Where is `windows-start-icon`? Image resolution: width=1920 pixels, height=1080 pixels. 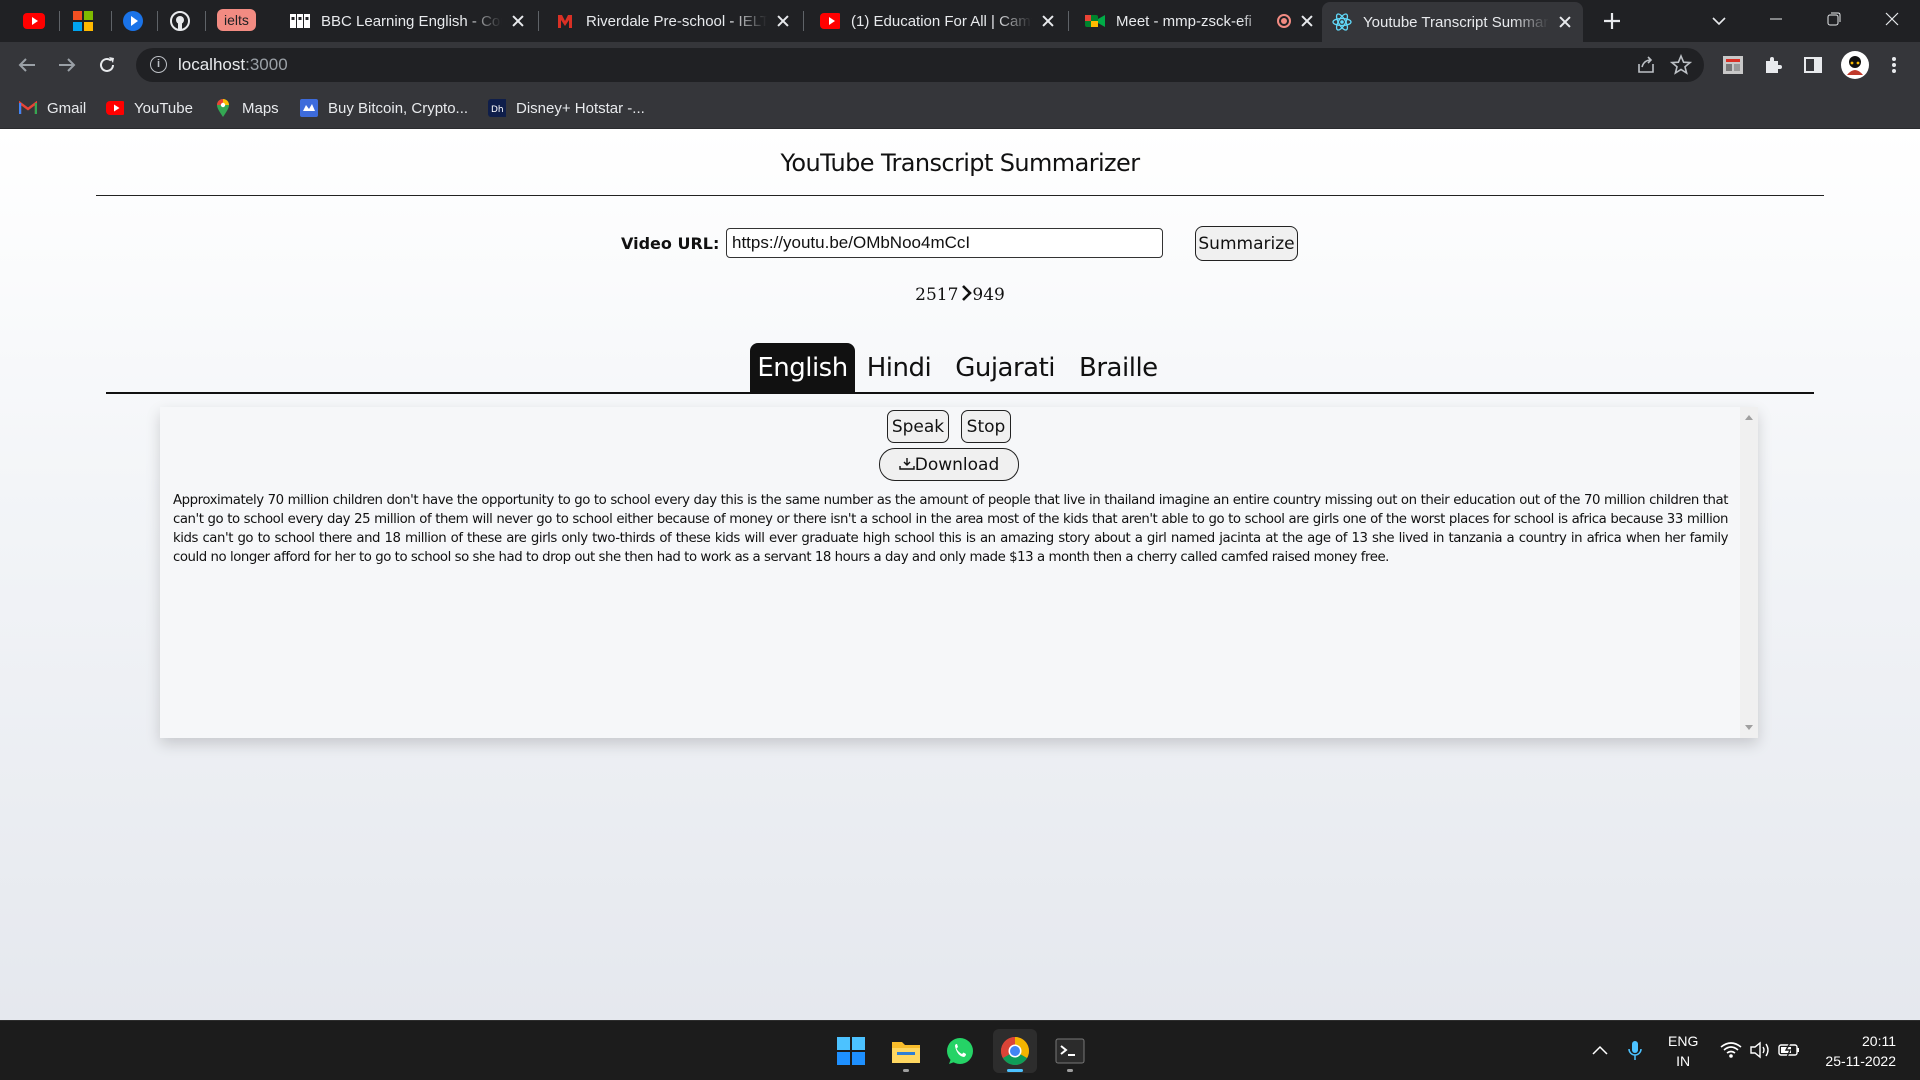
windows-start-icon is located at coordinates (851, 1051).